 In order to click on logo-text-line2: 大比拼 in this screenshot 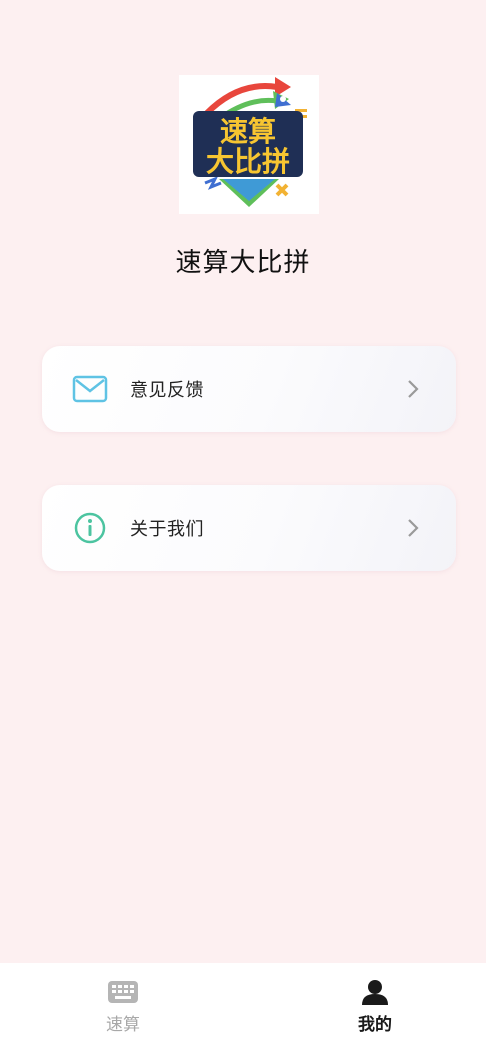, I will do `click(248, 161)`.